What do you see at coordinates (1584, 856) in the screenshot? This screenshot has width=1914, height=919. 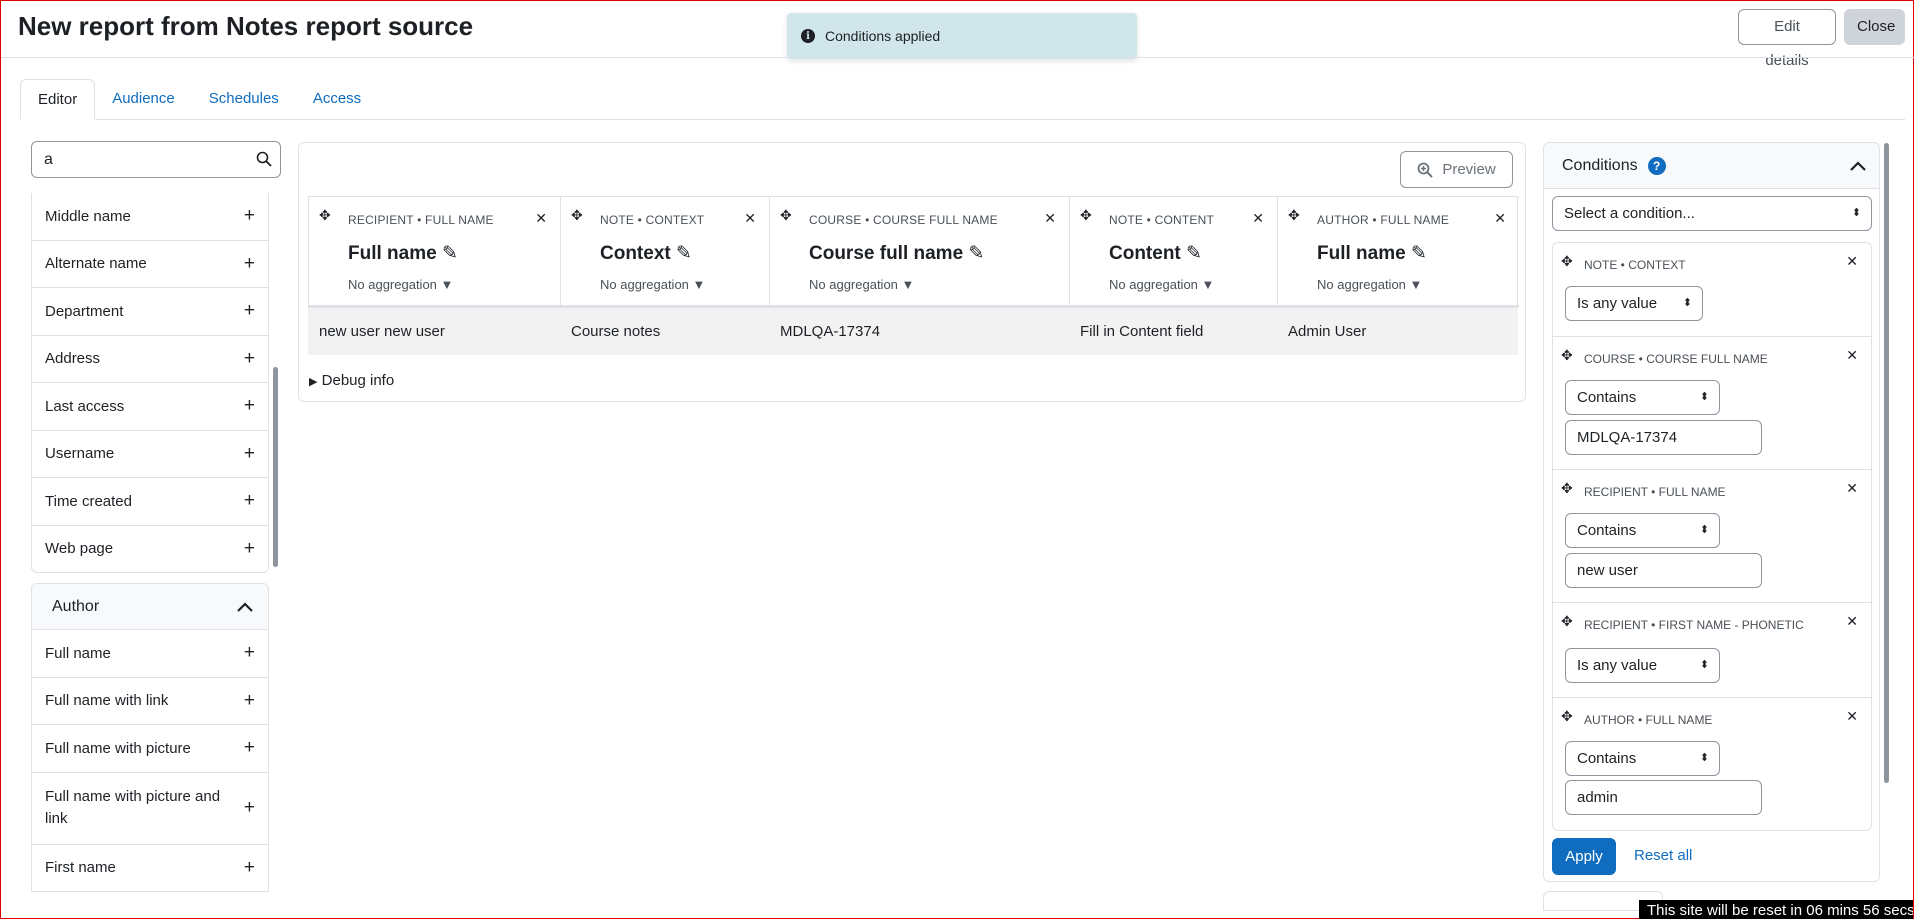 I see `apply-button: Apply` at bounding box center [1584, 856].